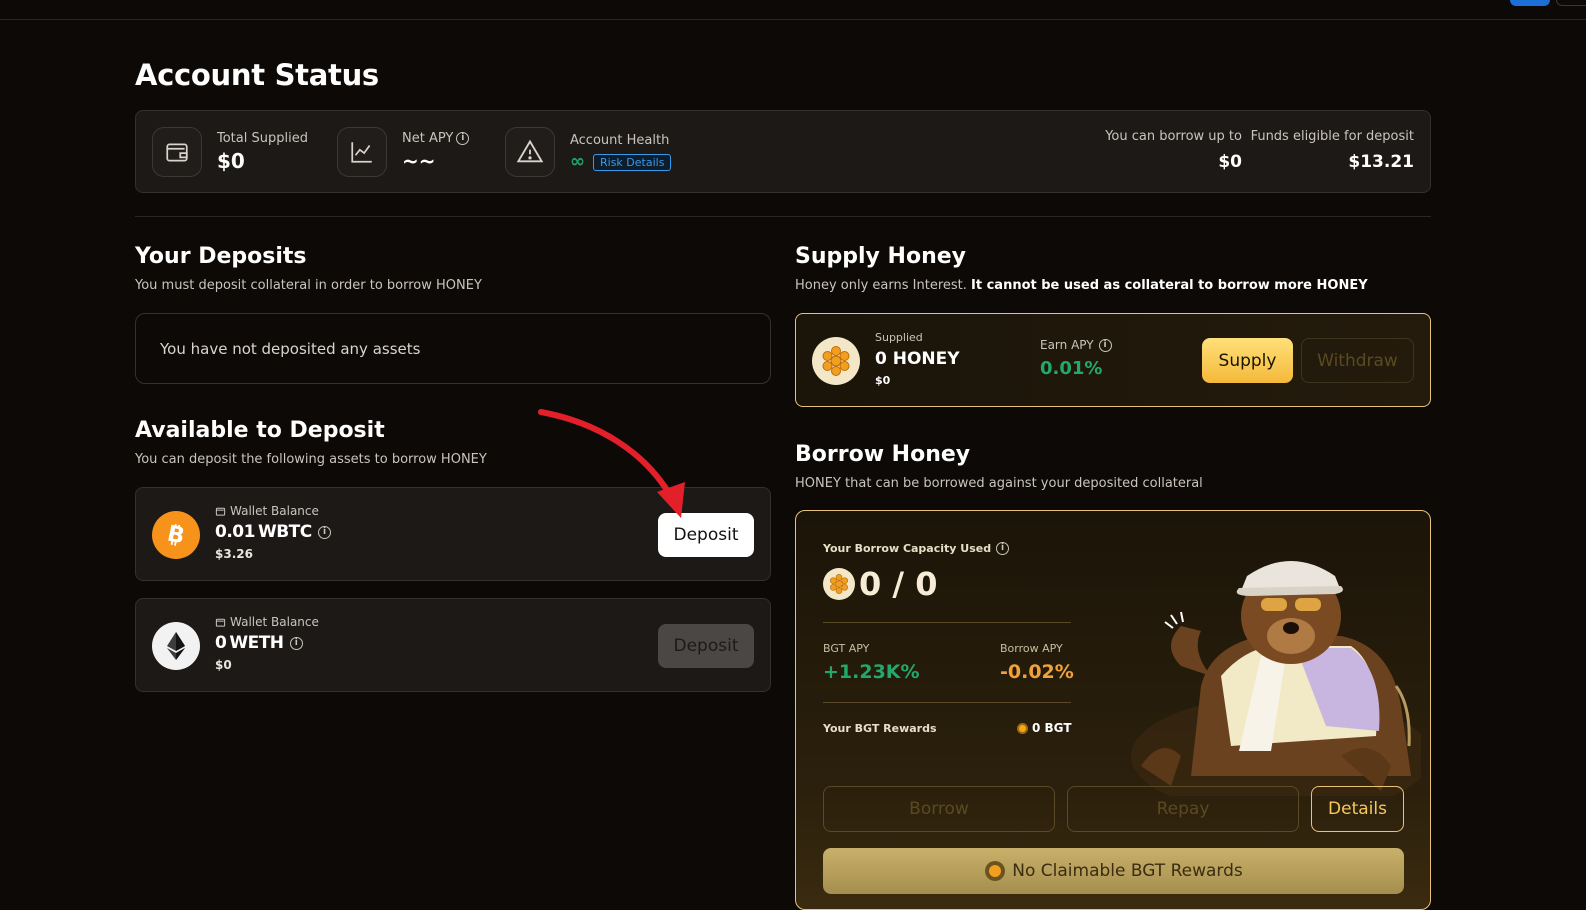 The height and width of the screenshot is (910, 1586). What do you see at coordinates (883, 285) in the screenshot?
I see `supply-subtitle-plain: Honey only earns Interest.` at bounding box center [883, 285].